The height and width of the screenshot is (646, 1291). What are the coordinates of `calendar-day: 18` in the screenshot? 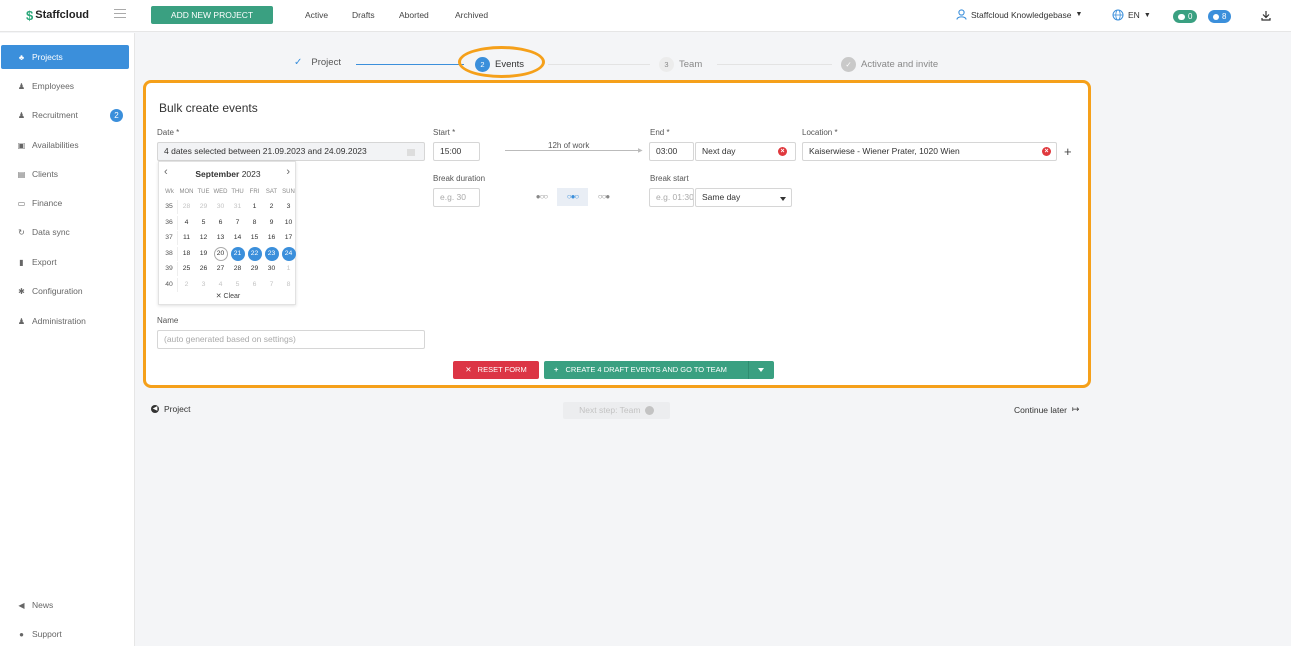 It's located at (186, 254).